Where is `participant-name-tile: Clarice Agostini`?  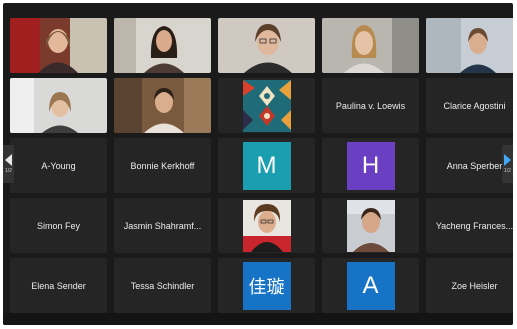 participant-name-tile: Clarice Agostini is located at coordinates (469, 105).